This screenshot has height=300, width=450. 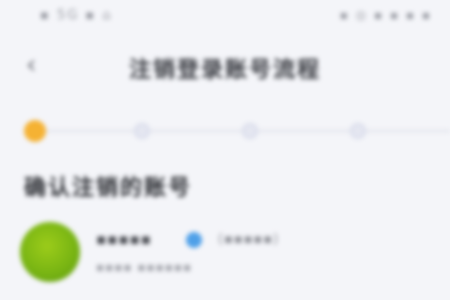 I want to click on page-title: 注销登录账号流程, so click(x=224, y=70).